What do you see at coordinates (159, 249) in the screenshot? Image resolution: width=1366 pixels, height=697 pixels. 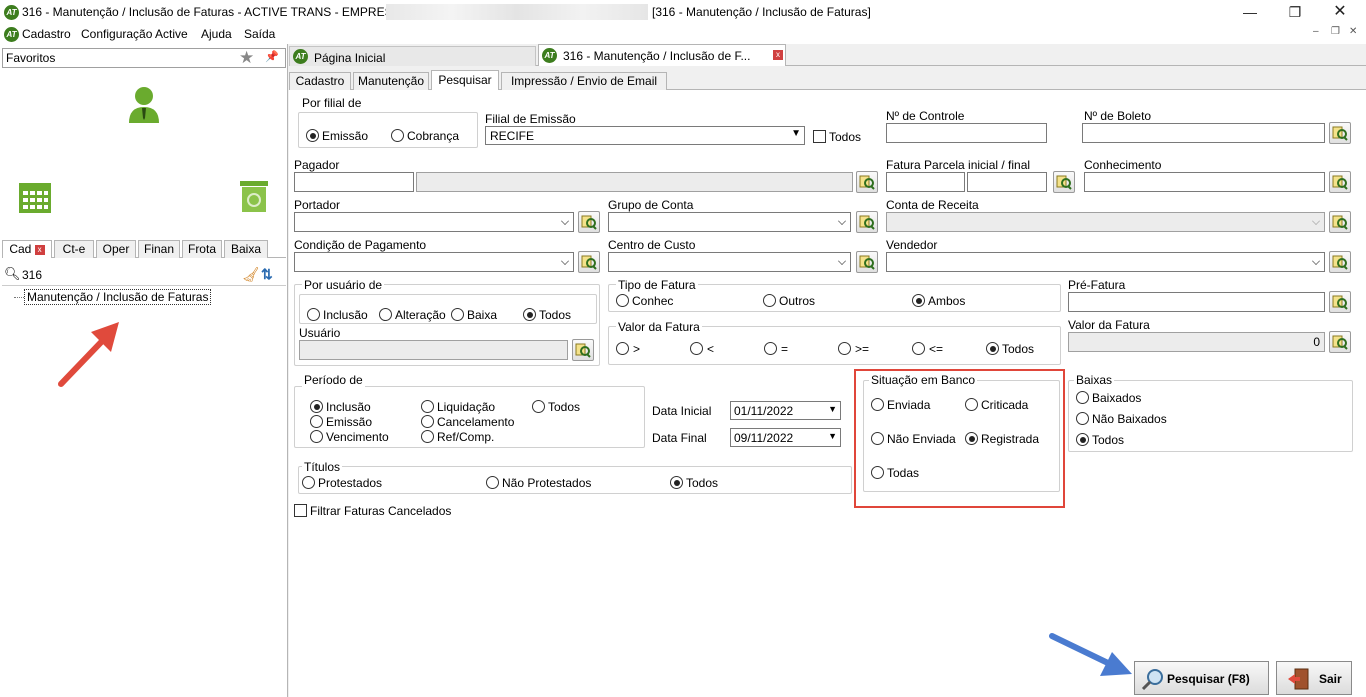 I see `tab-finan: Finan` at bounding box center [159, 249].